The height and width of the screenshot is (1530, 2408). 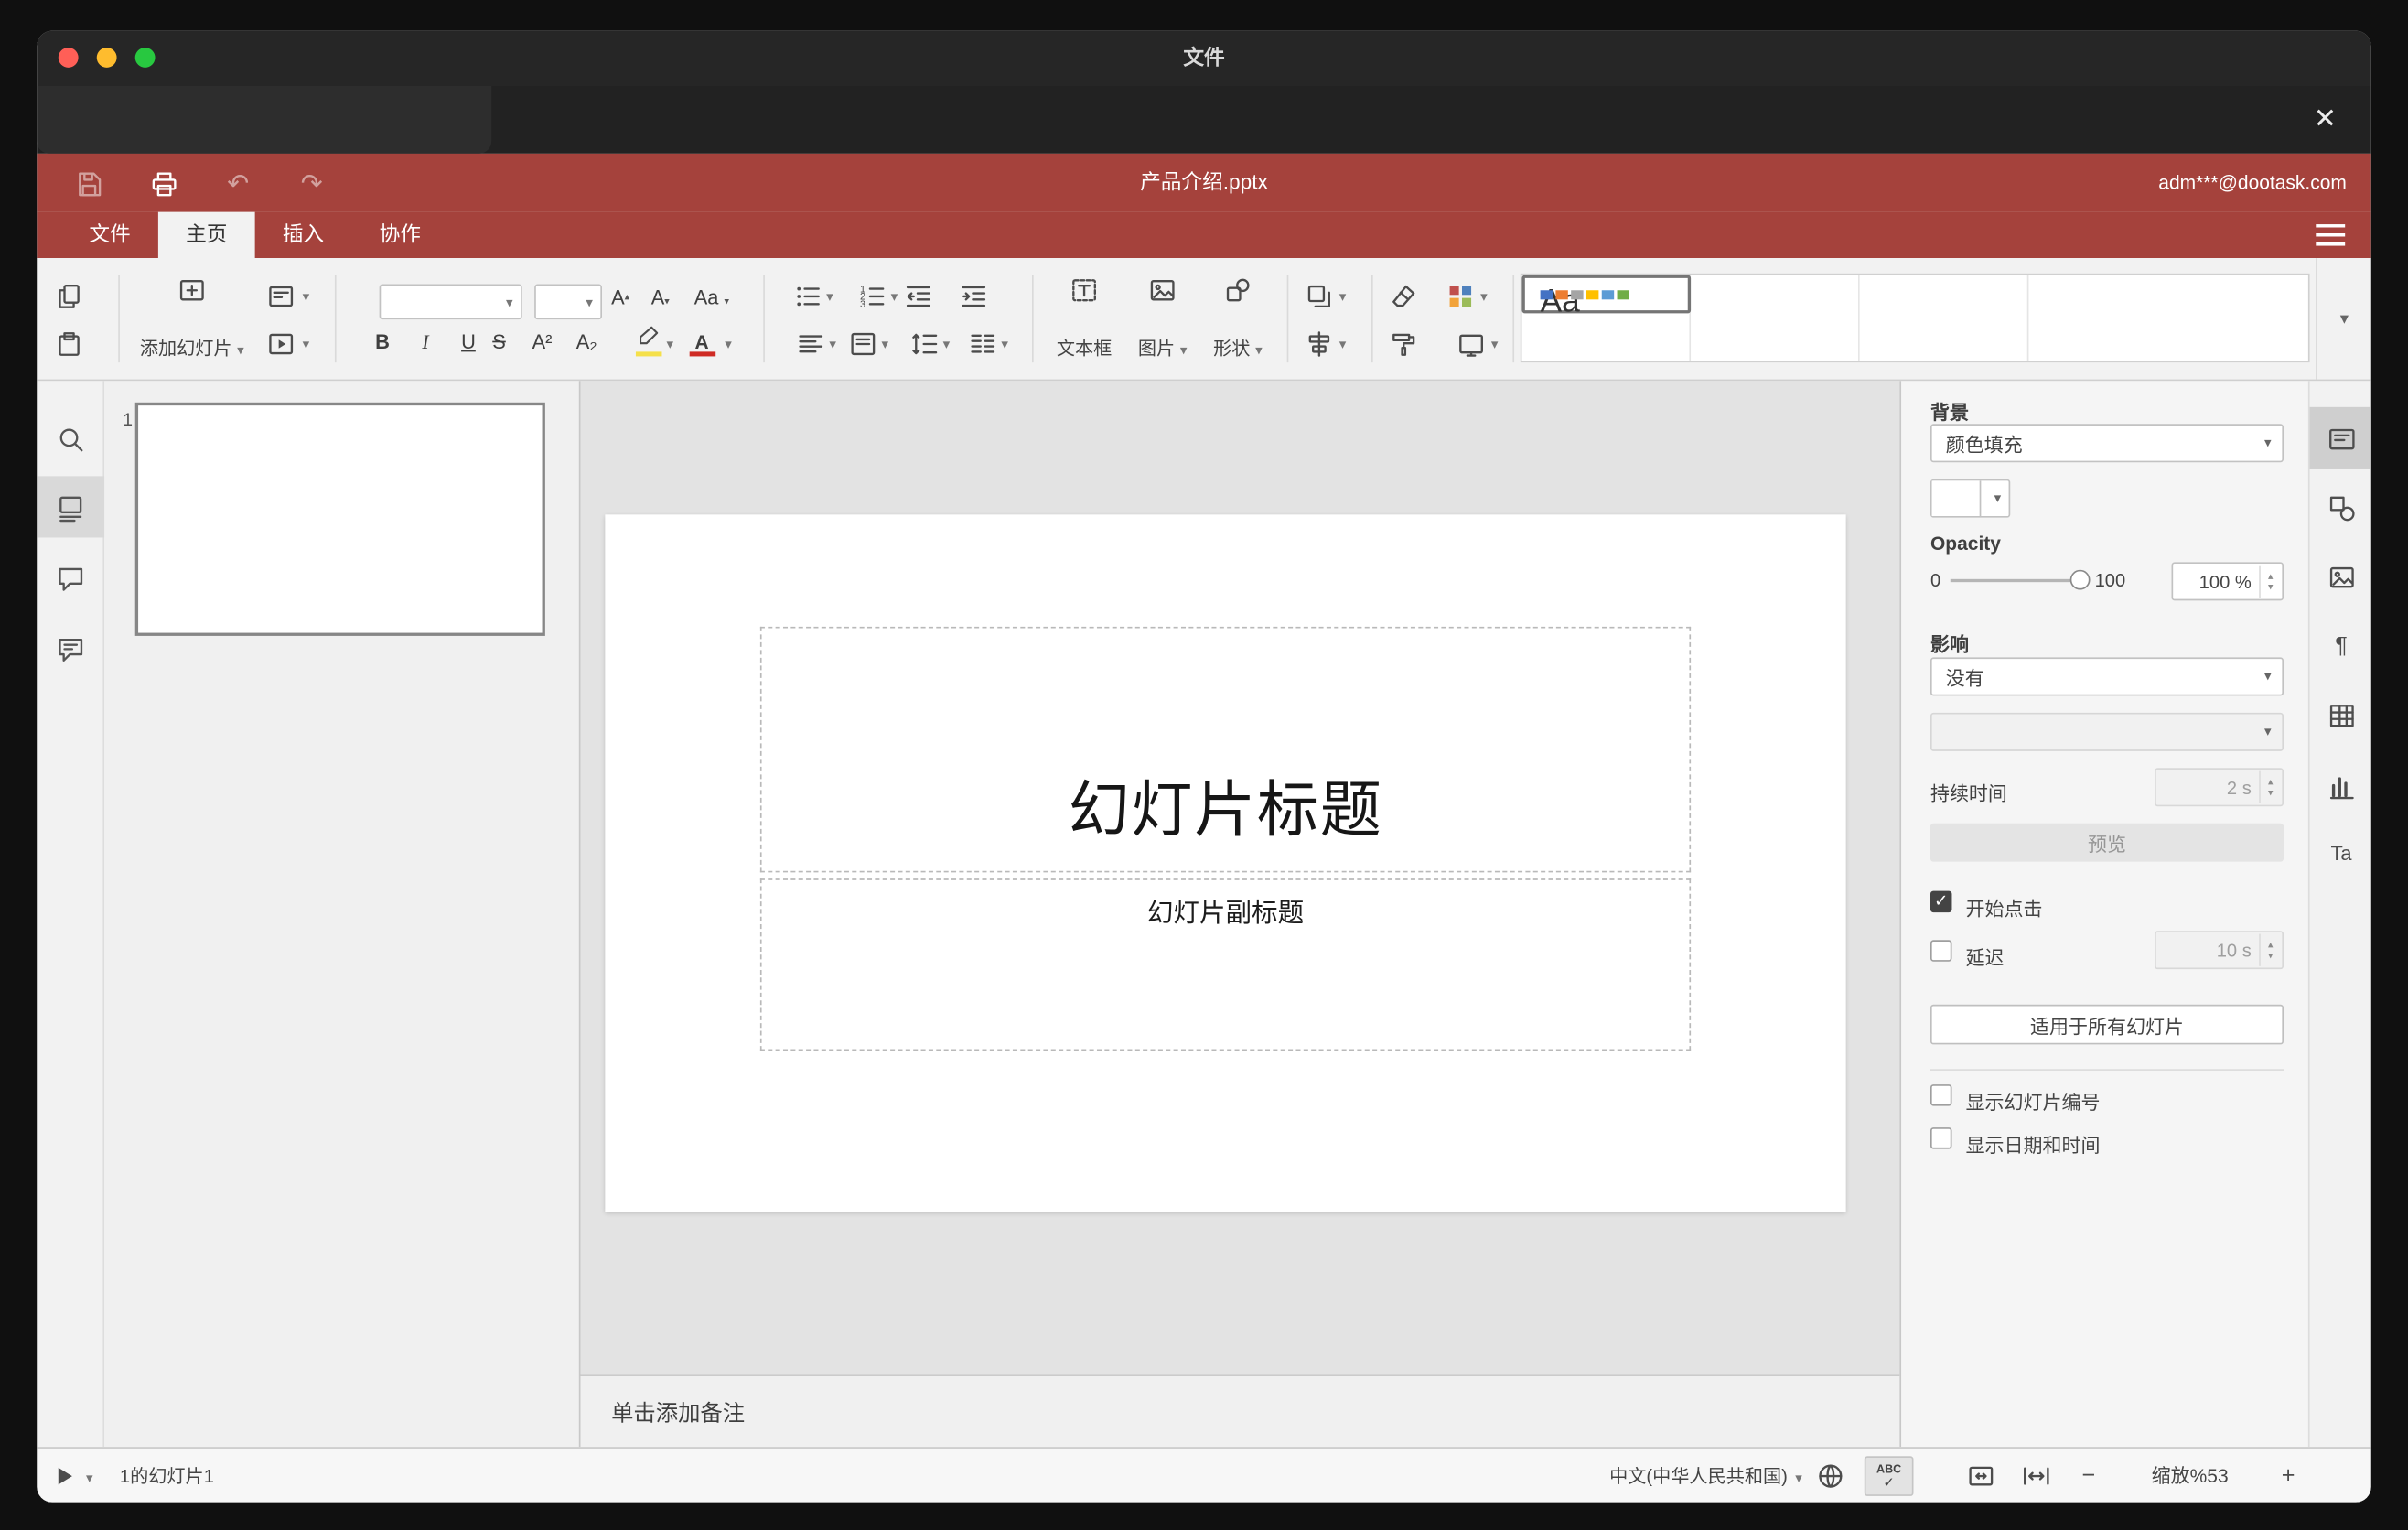 I want to click on tab-collaboration: 协作, so click(x=399, y=235).